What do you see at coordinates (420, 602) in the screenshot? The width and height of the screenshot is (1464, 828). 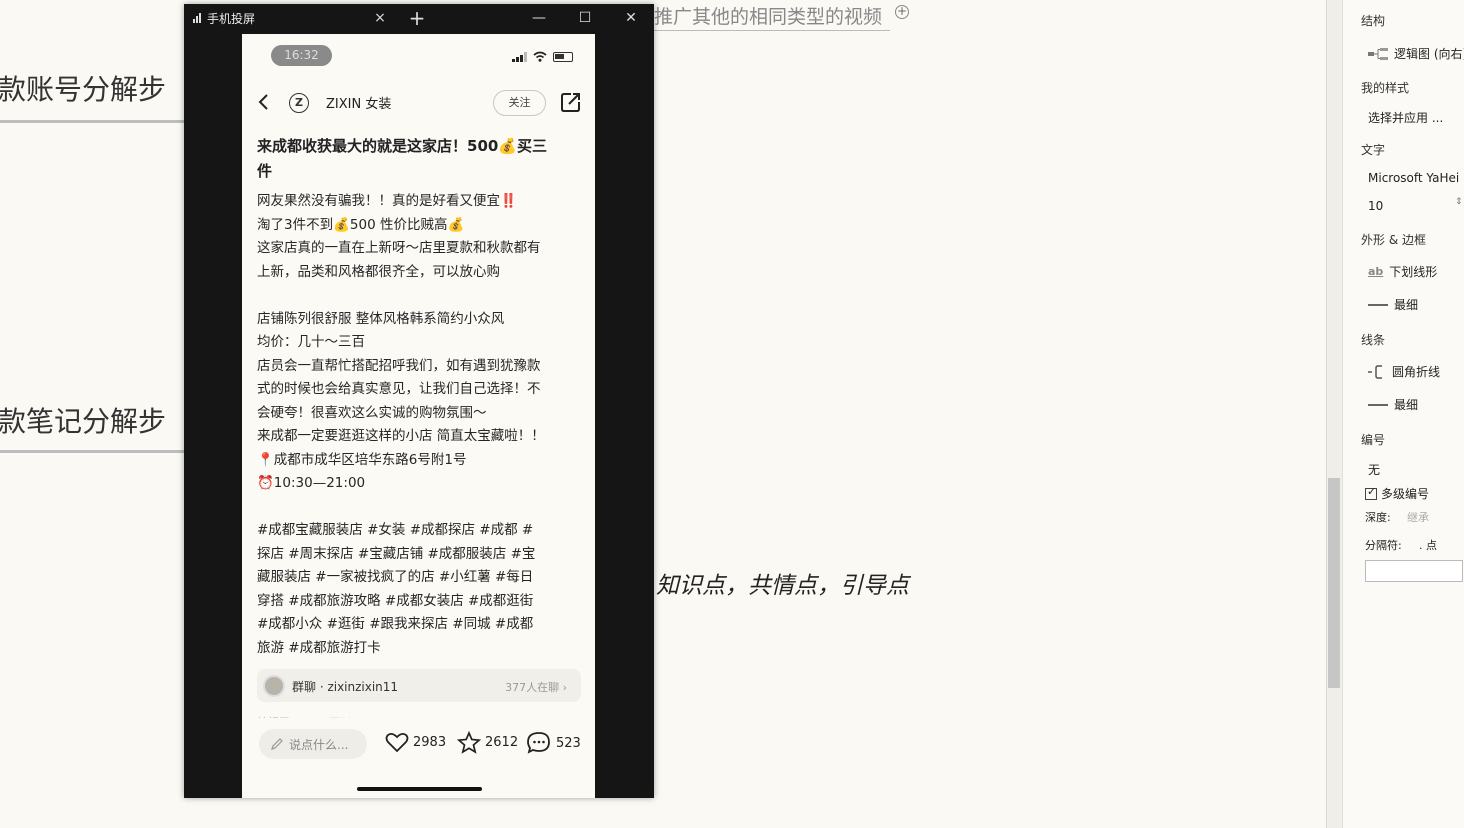 I see `hashtag-line: 穿搭 #成都旅游攻略 #成都女装店 #成都逛街` at bounding box center [420, 602].